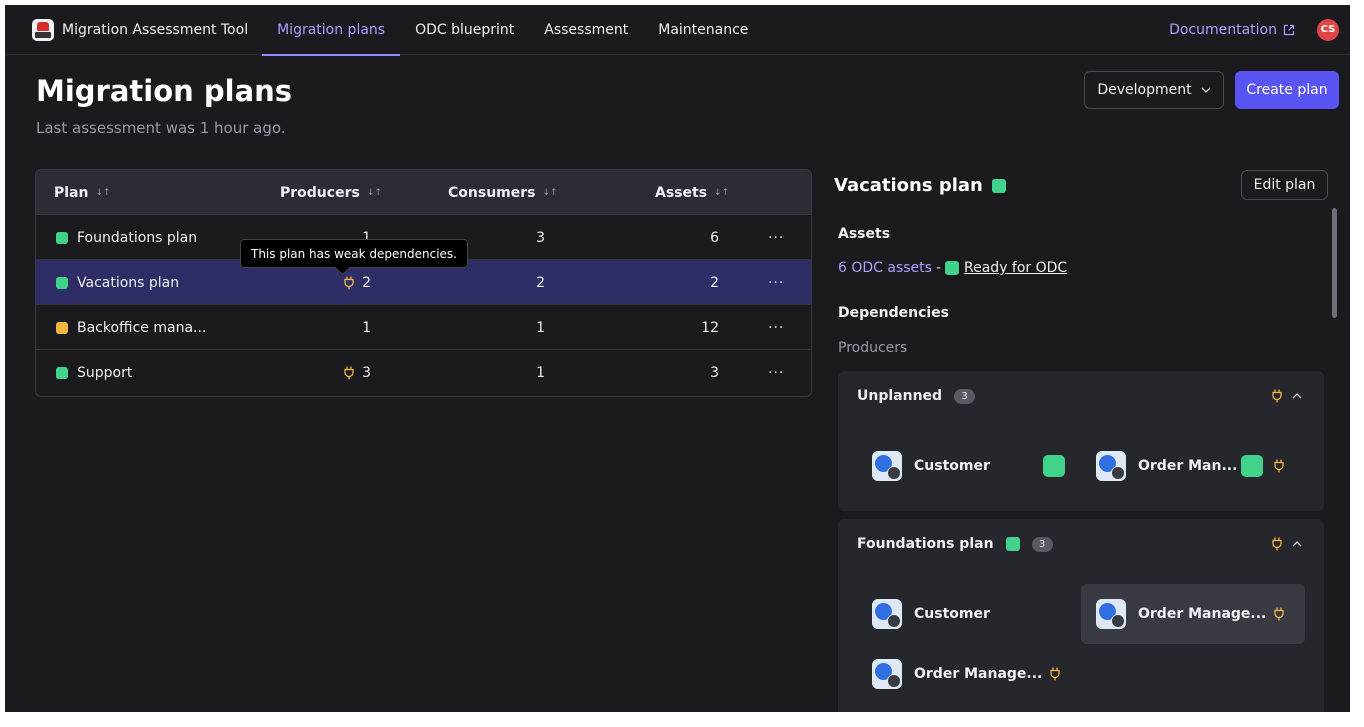 The height and width of the screenshot is (727, 1364). I want to click on documentation-link: Documentation, so click(1232, 30).